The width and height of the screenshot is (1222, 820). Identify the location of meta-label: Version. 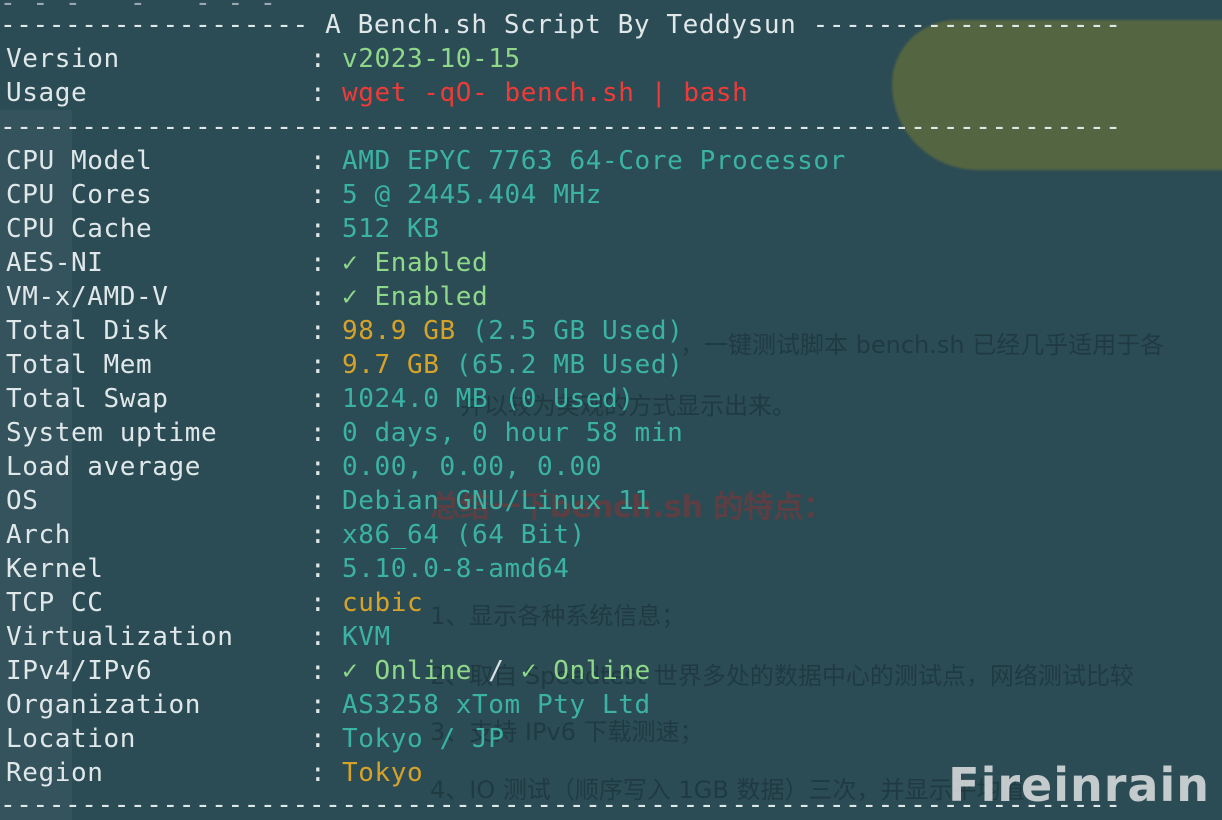
(63, 59).